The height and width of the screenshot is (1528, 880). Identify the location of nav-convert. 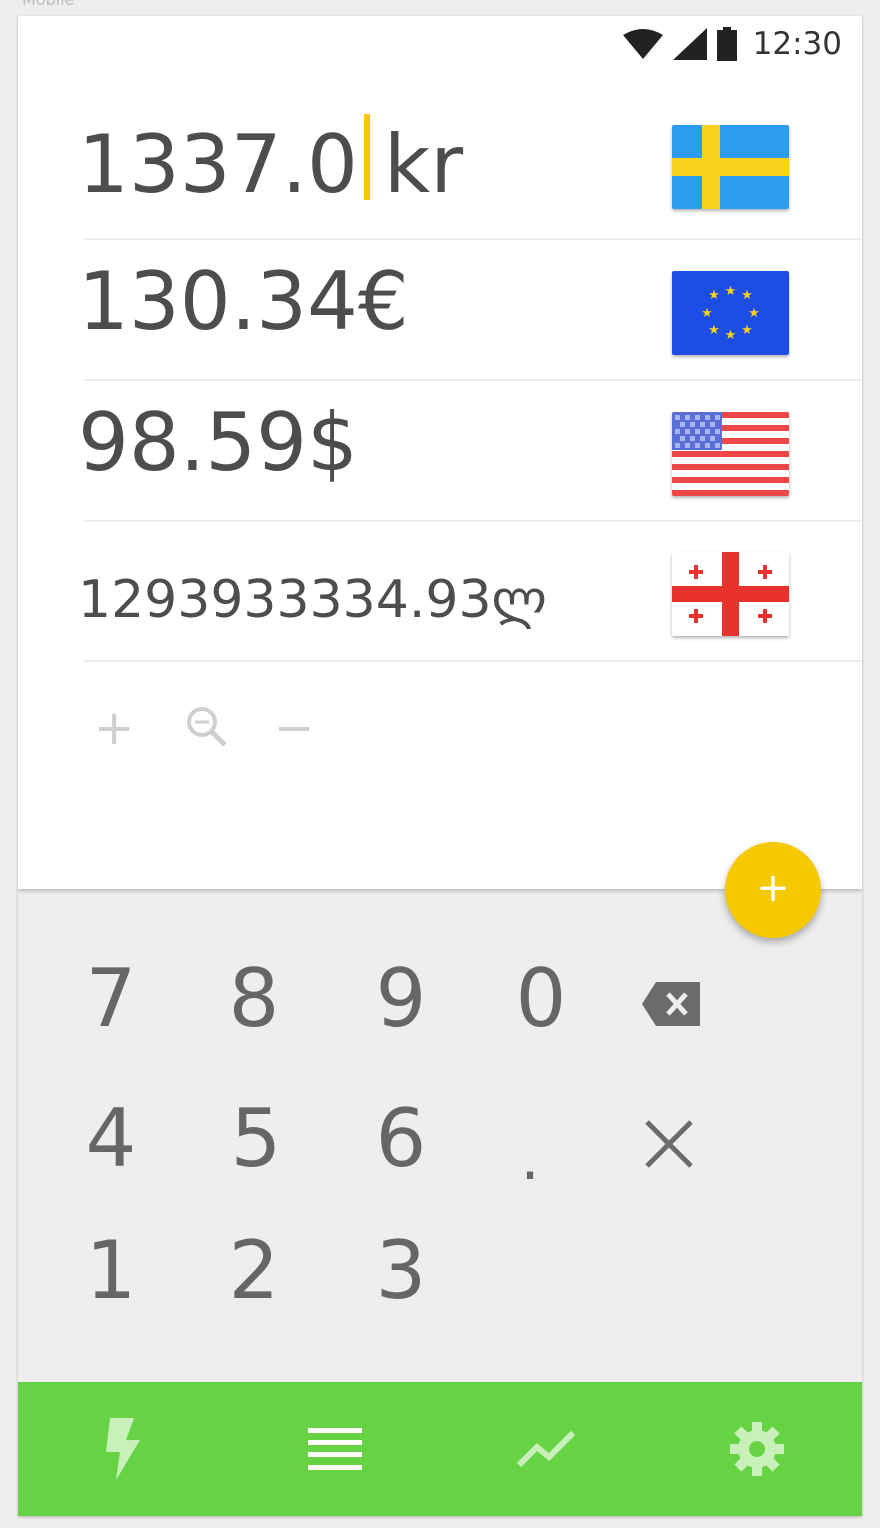
(124, 1449).